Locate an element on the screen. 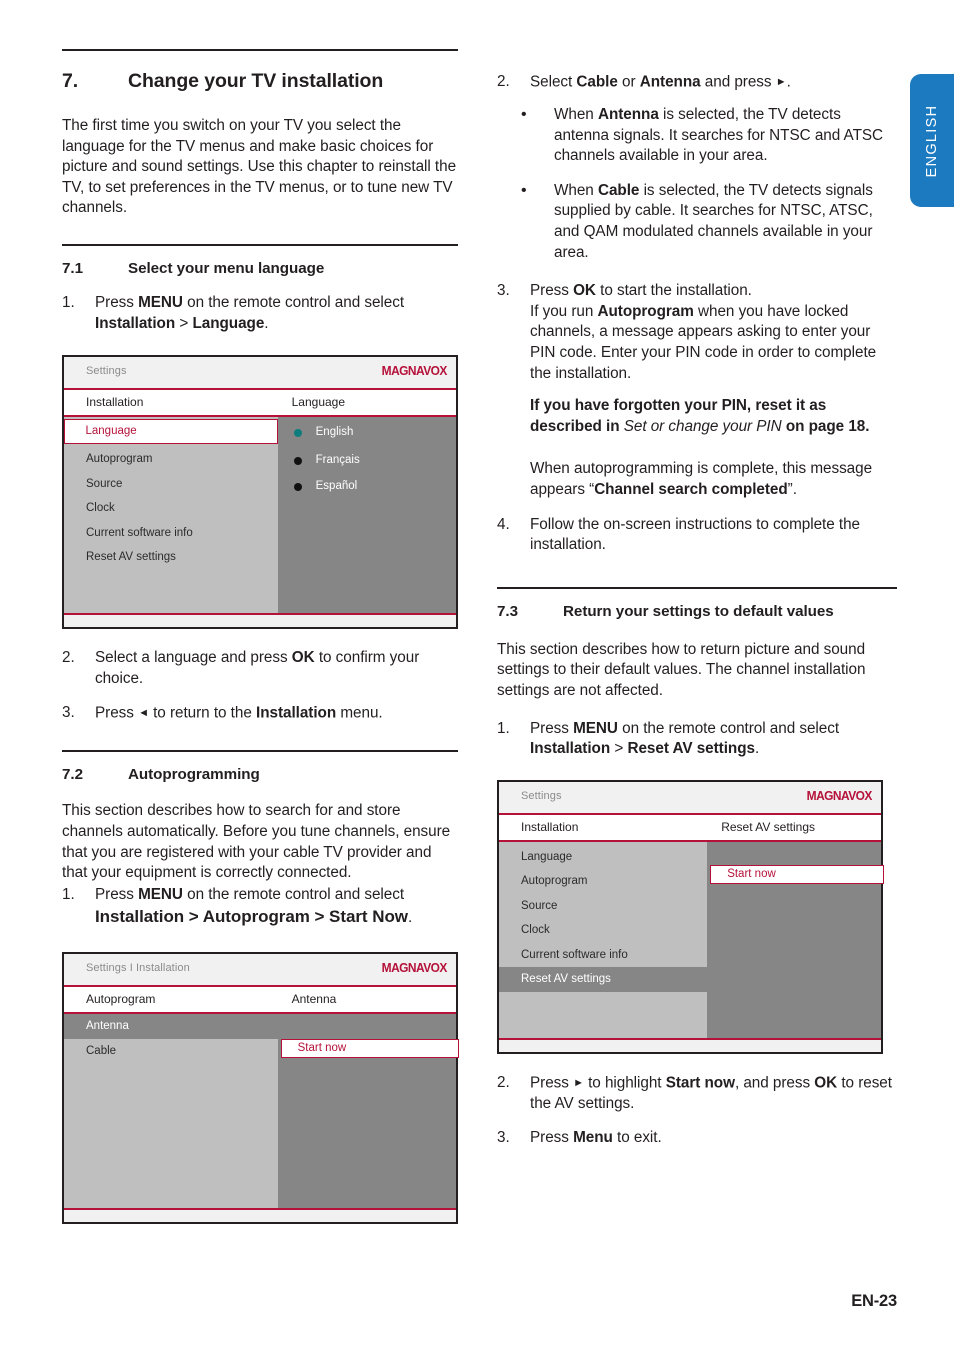 The image size is (954, 1354). step-text-mid2: and press is located at coordinates (738, 82).